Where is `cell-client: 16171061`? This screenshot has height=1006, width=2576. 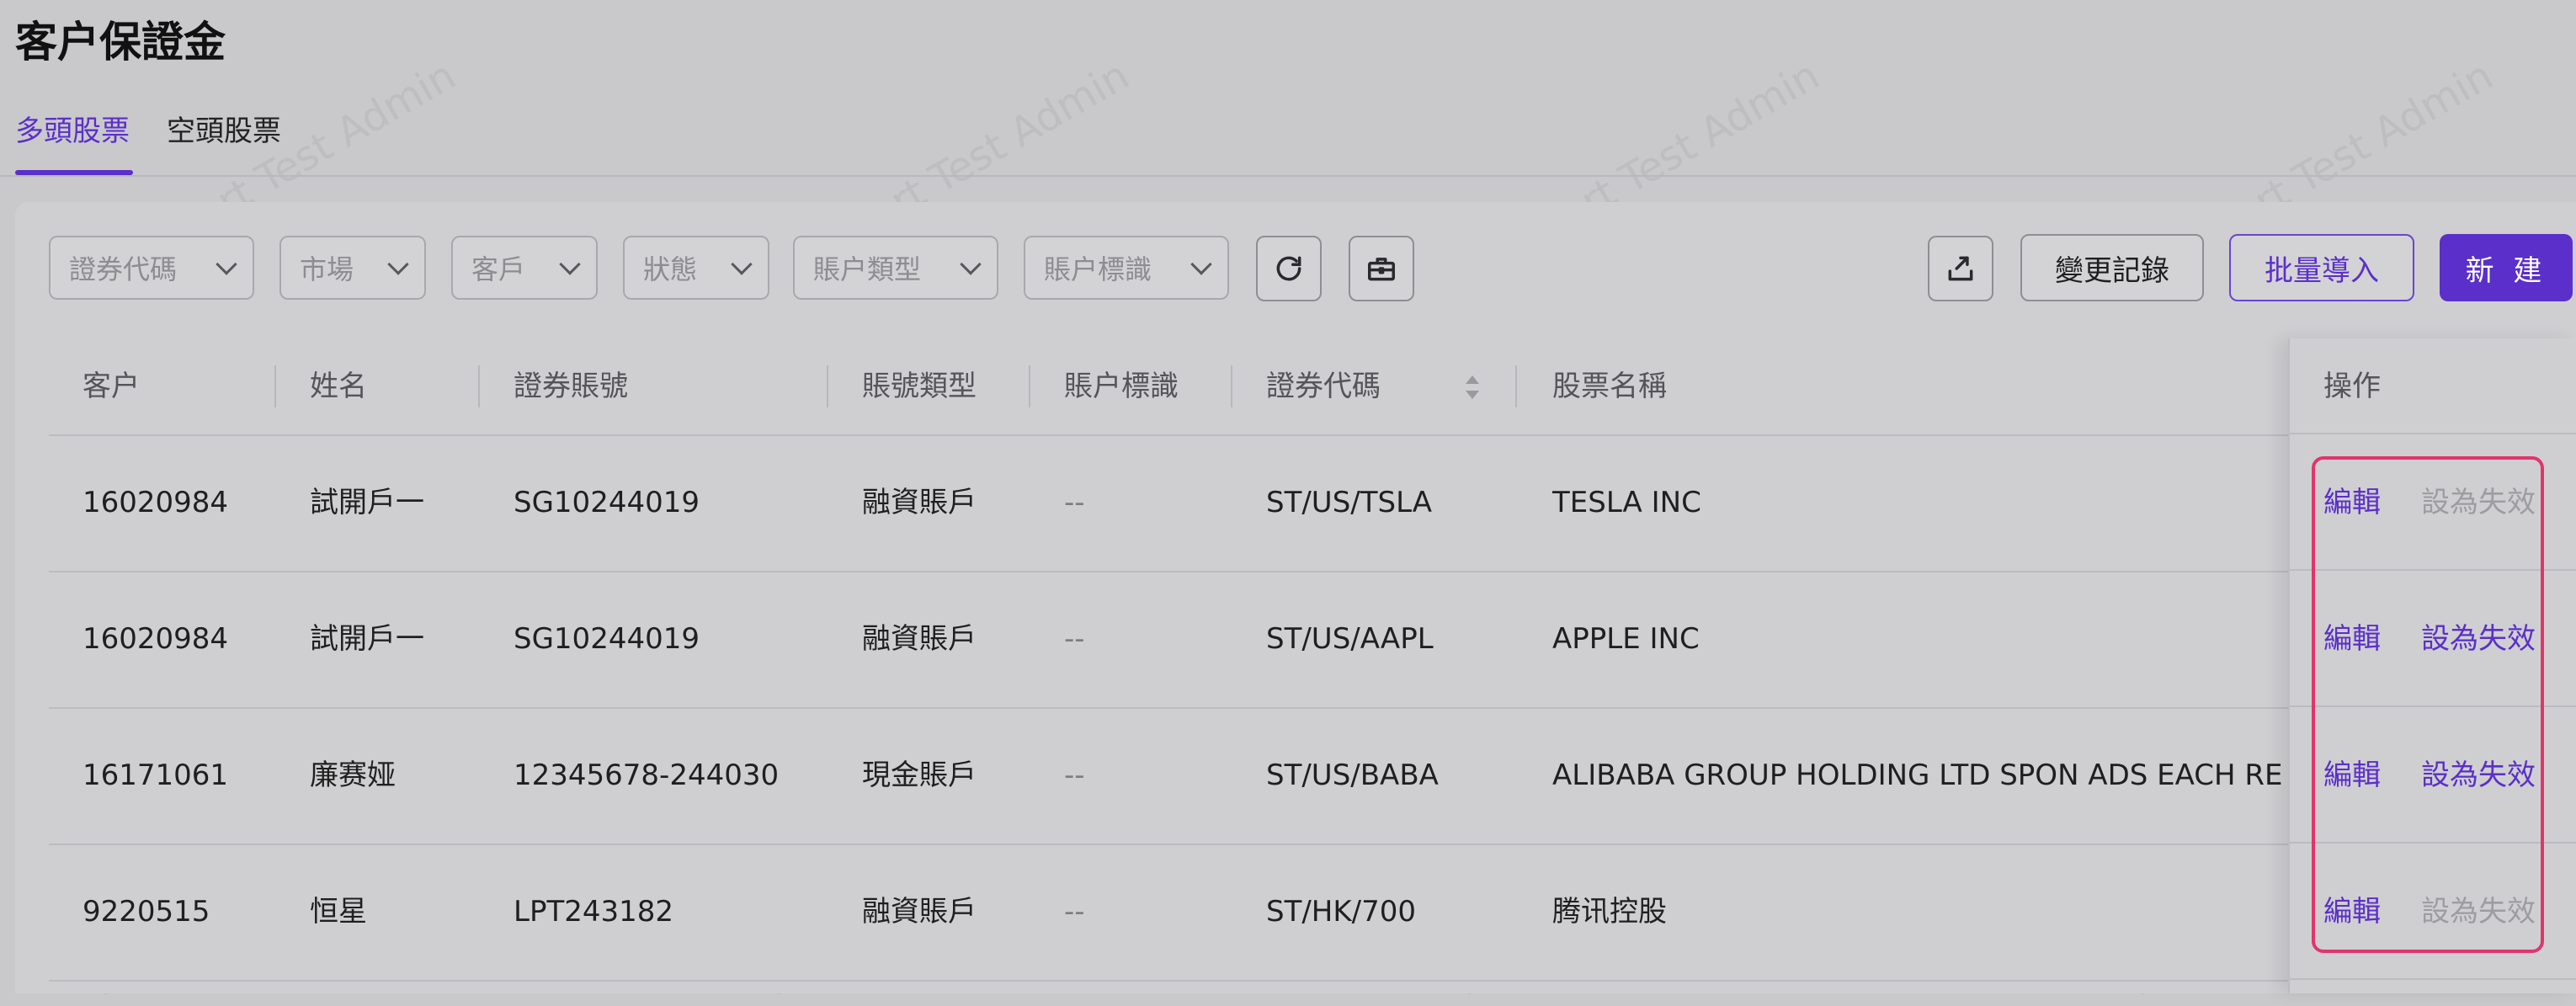
cell-client: 16171061 is located at coordinates (156, 775).